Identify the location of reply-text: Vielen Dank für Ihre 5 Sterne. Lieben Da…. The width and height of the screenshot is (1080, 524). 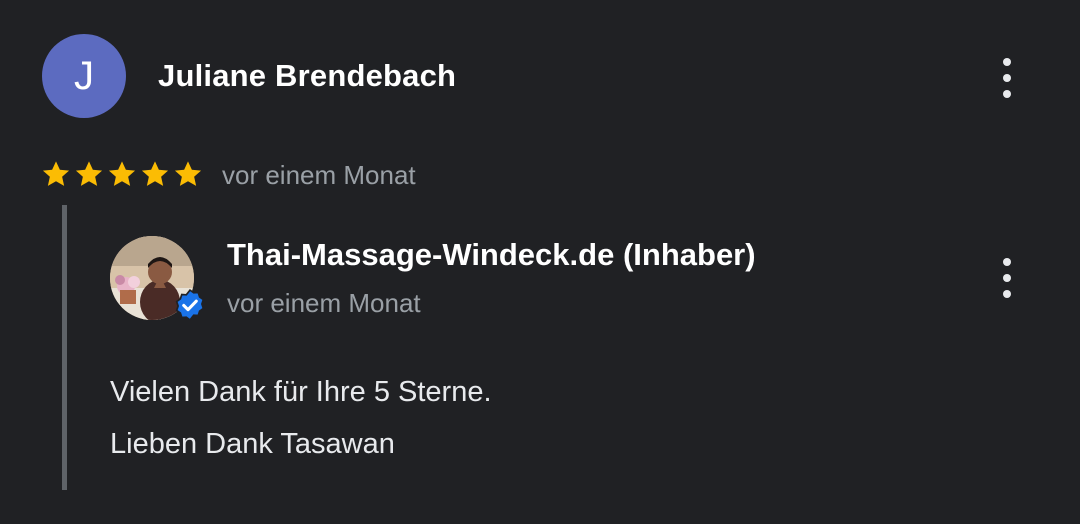
(301, 418).